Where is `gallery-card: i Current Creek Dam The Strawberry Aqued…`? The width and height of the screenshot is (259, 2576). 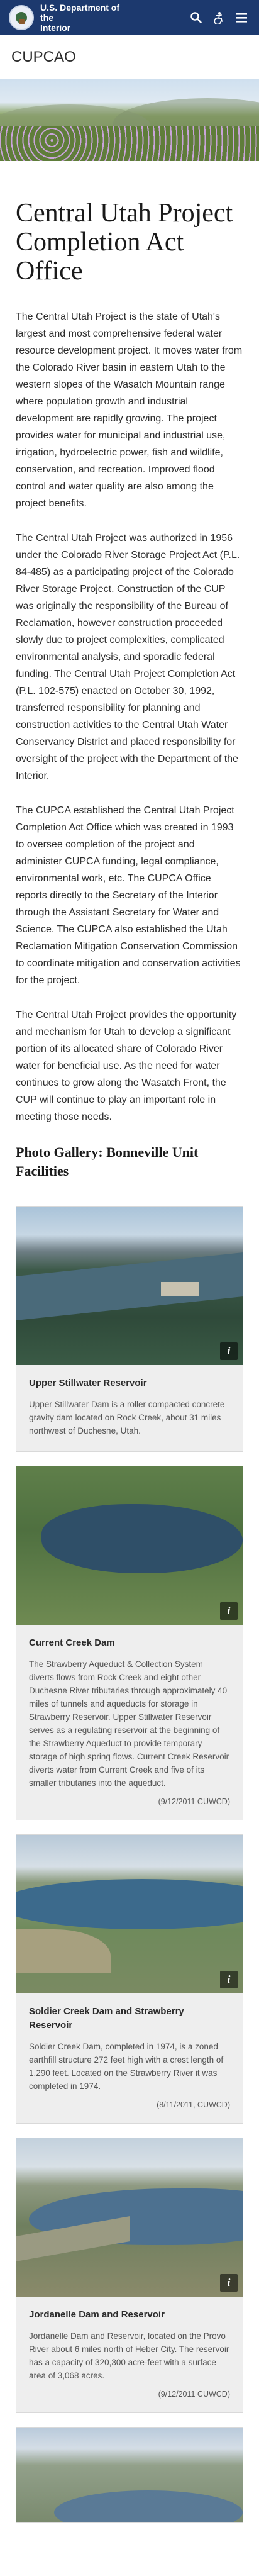 gallery-card: i Current Creek Dam The Strawberry Aqued… is located at coordinates (129, 1643).